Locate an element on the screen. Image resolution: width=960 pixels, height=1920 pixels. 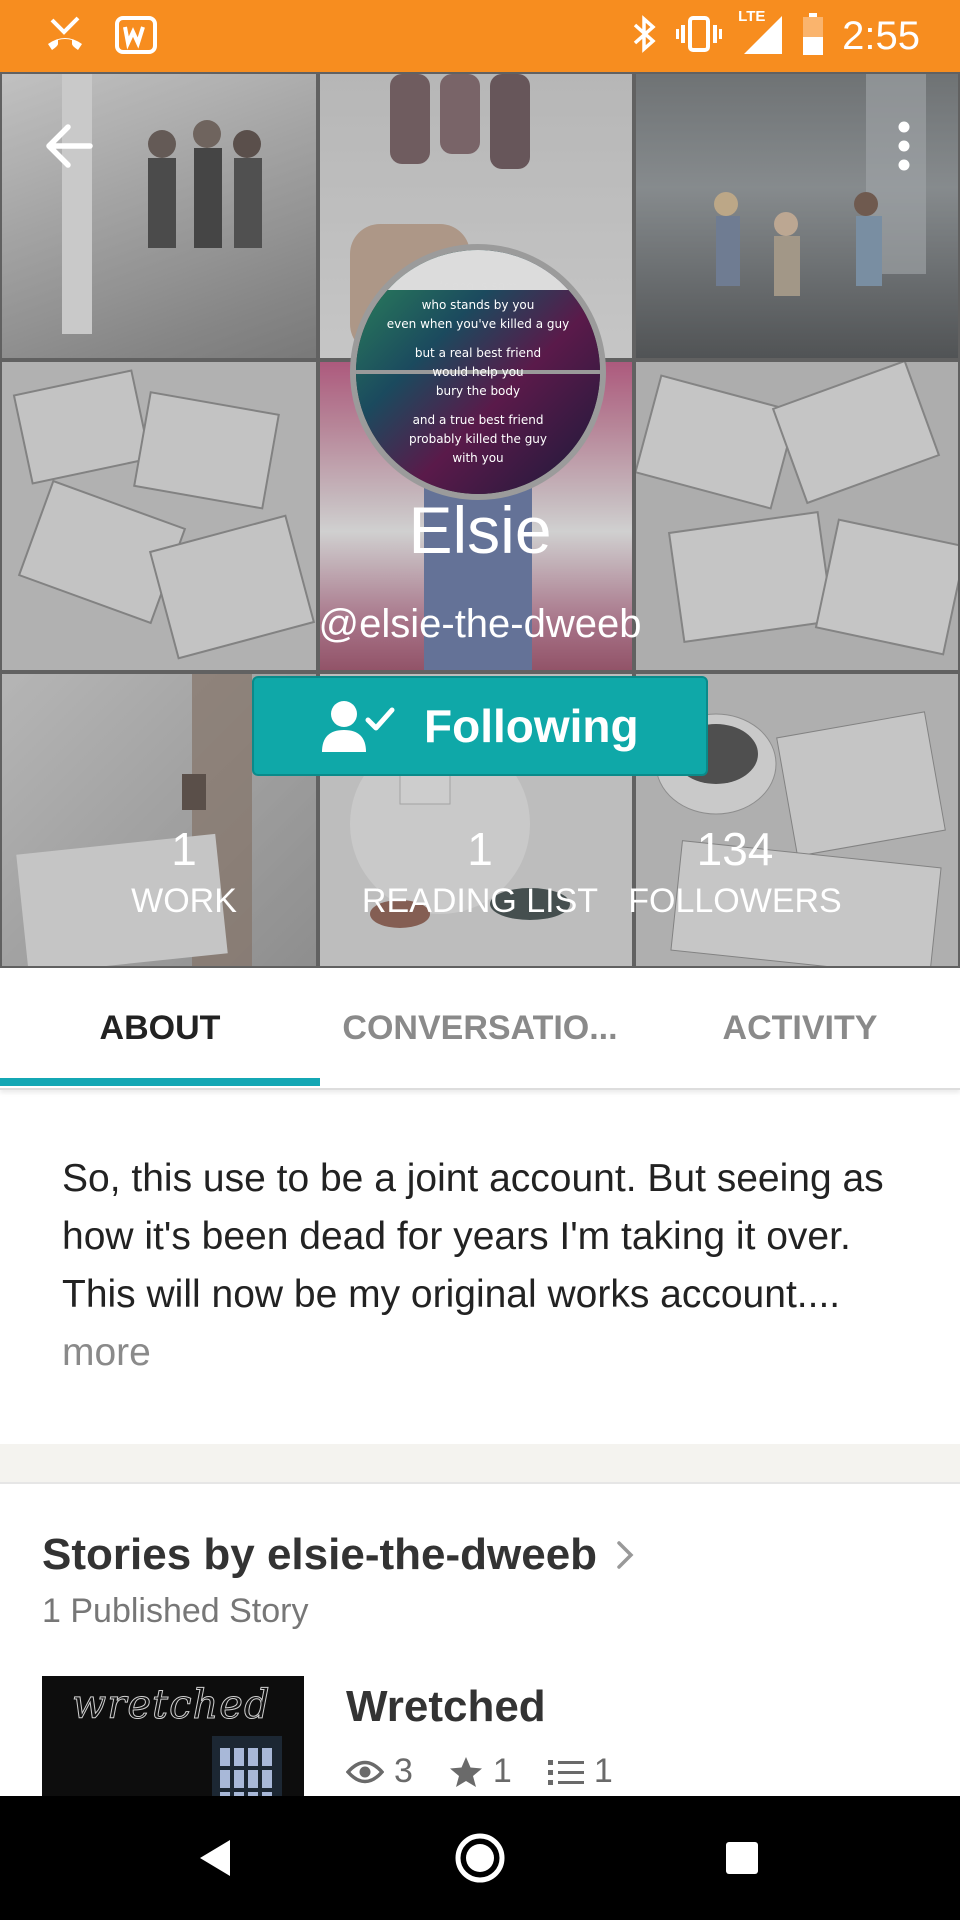
reads-stat: 3 is located at coordinates (379, 1771).